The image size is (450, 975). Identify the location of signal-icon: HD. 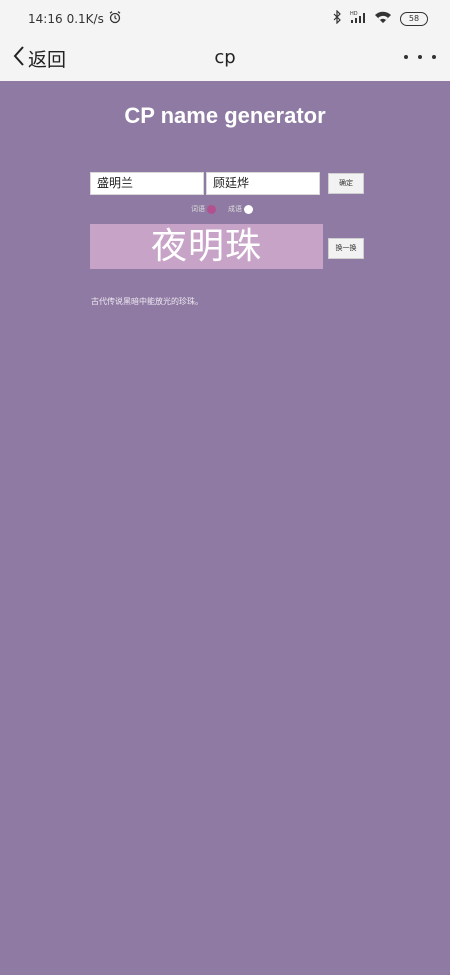
(358, 18).